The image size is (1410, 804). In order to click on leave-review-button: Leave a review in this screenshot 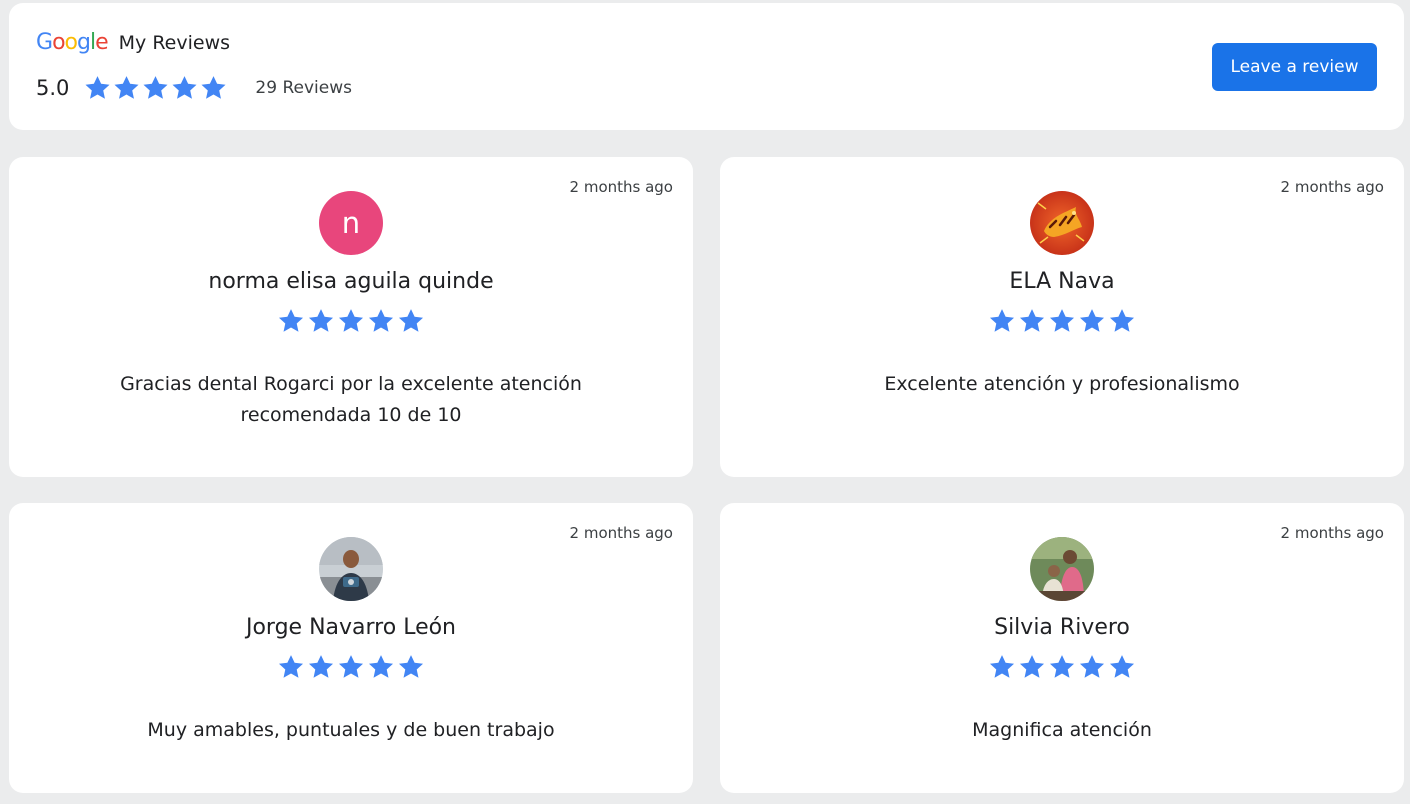, I will do `click(1294, 67)`.